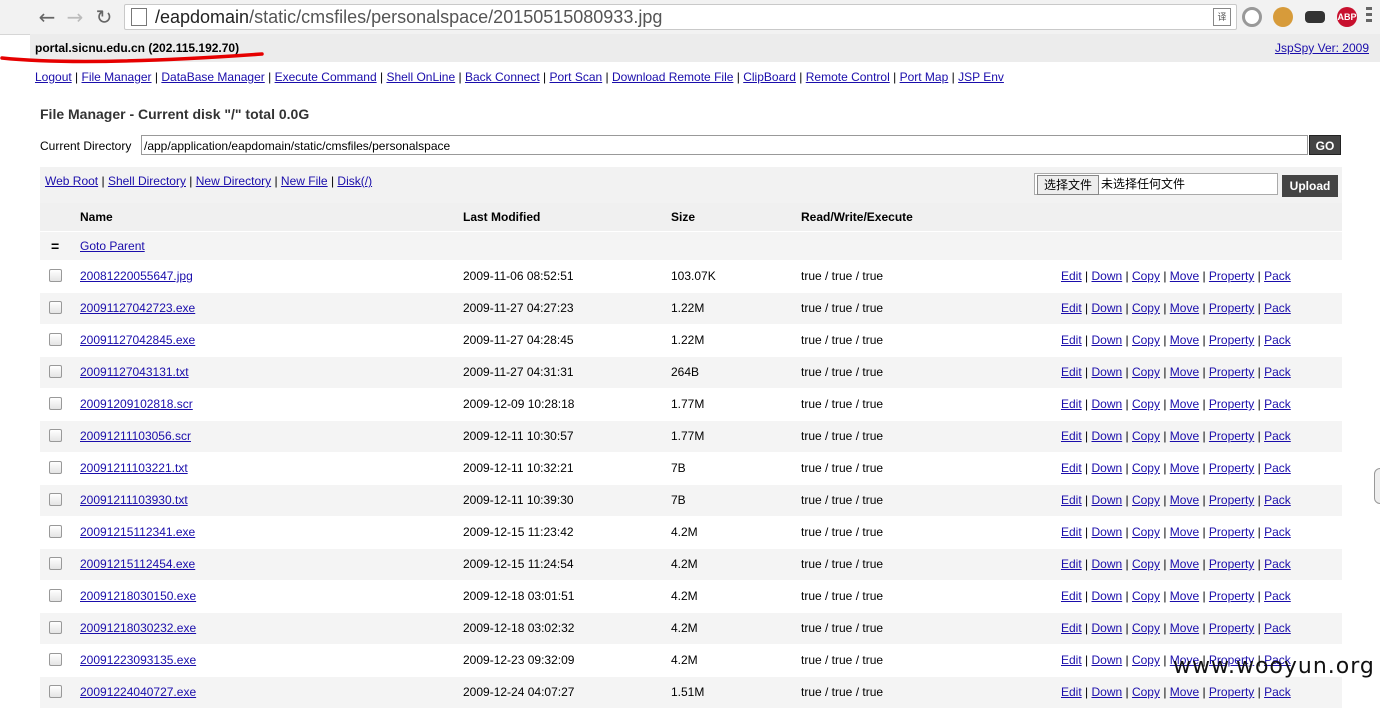  What do you see at coordinates (981, 77) in the screenshot?
I see `nav-jsp-env: JSP Env` at bounding box center [981, 77].